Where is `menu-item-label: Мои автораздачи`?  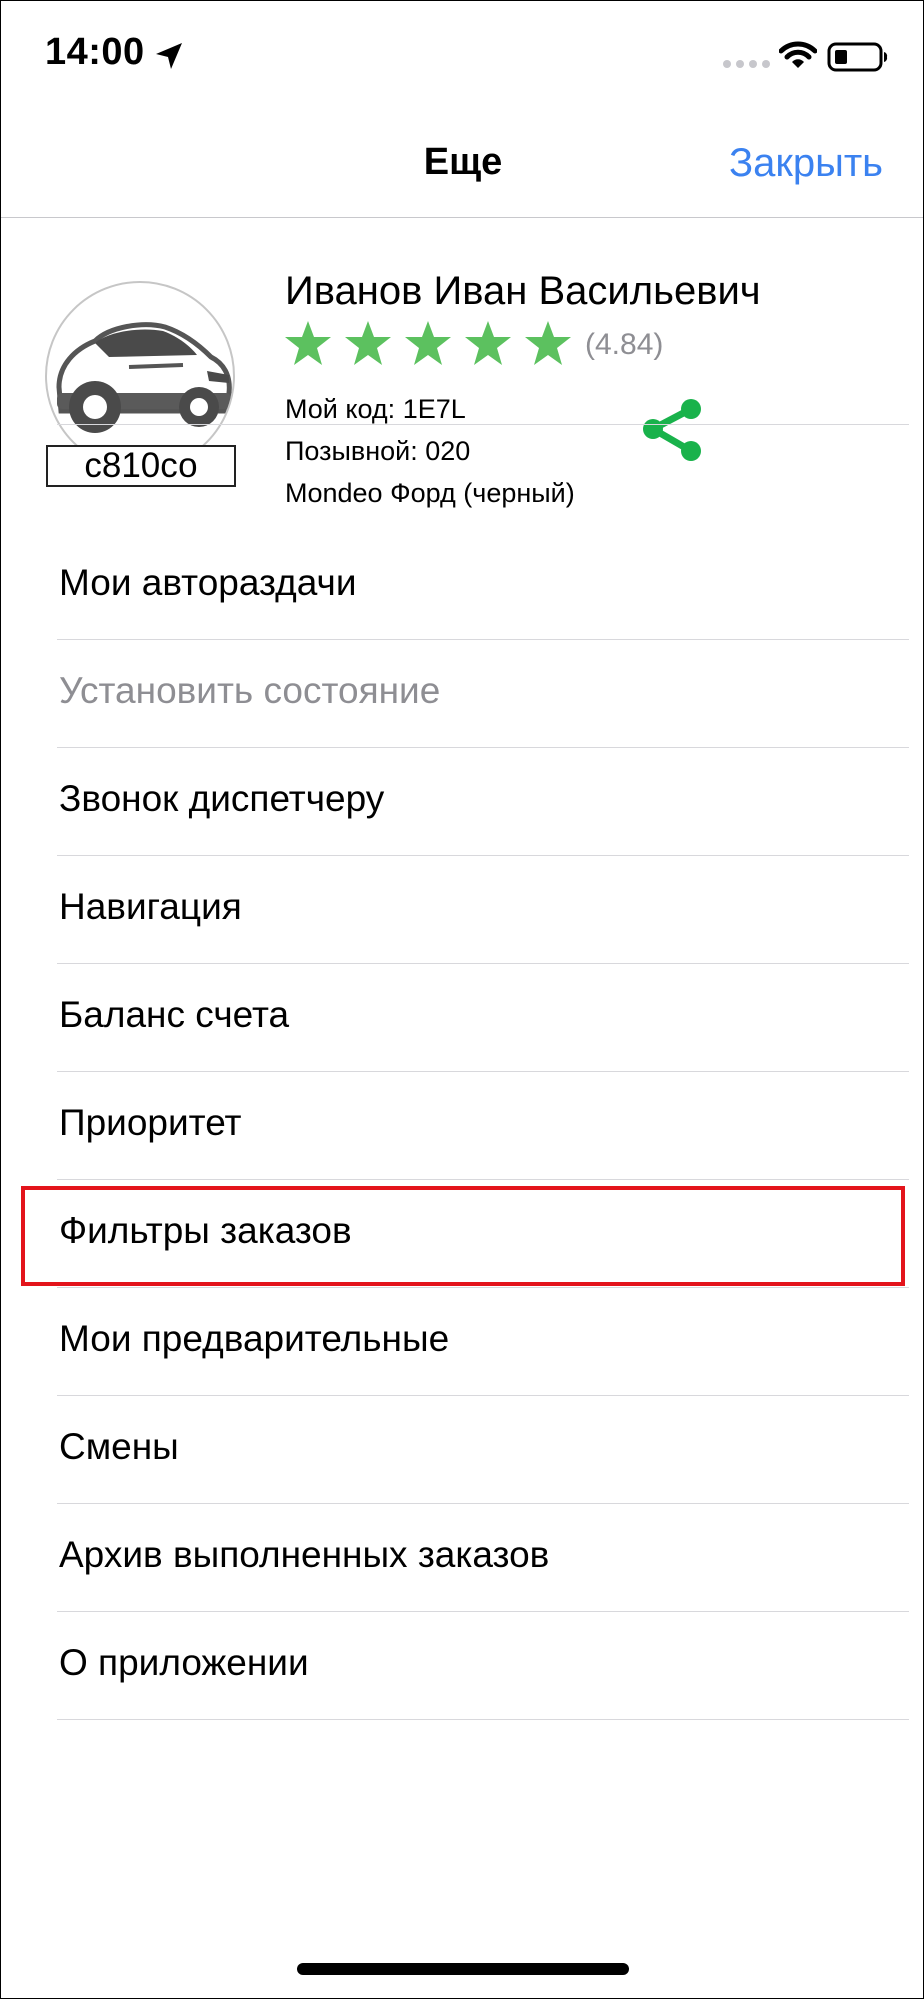 menu-item-label: Мои автораздачи is located at coordinates (208, 582).